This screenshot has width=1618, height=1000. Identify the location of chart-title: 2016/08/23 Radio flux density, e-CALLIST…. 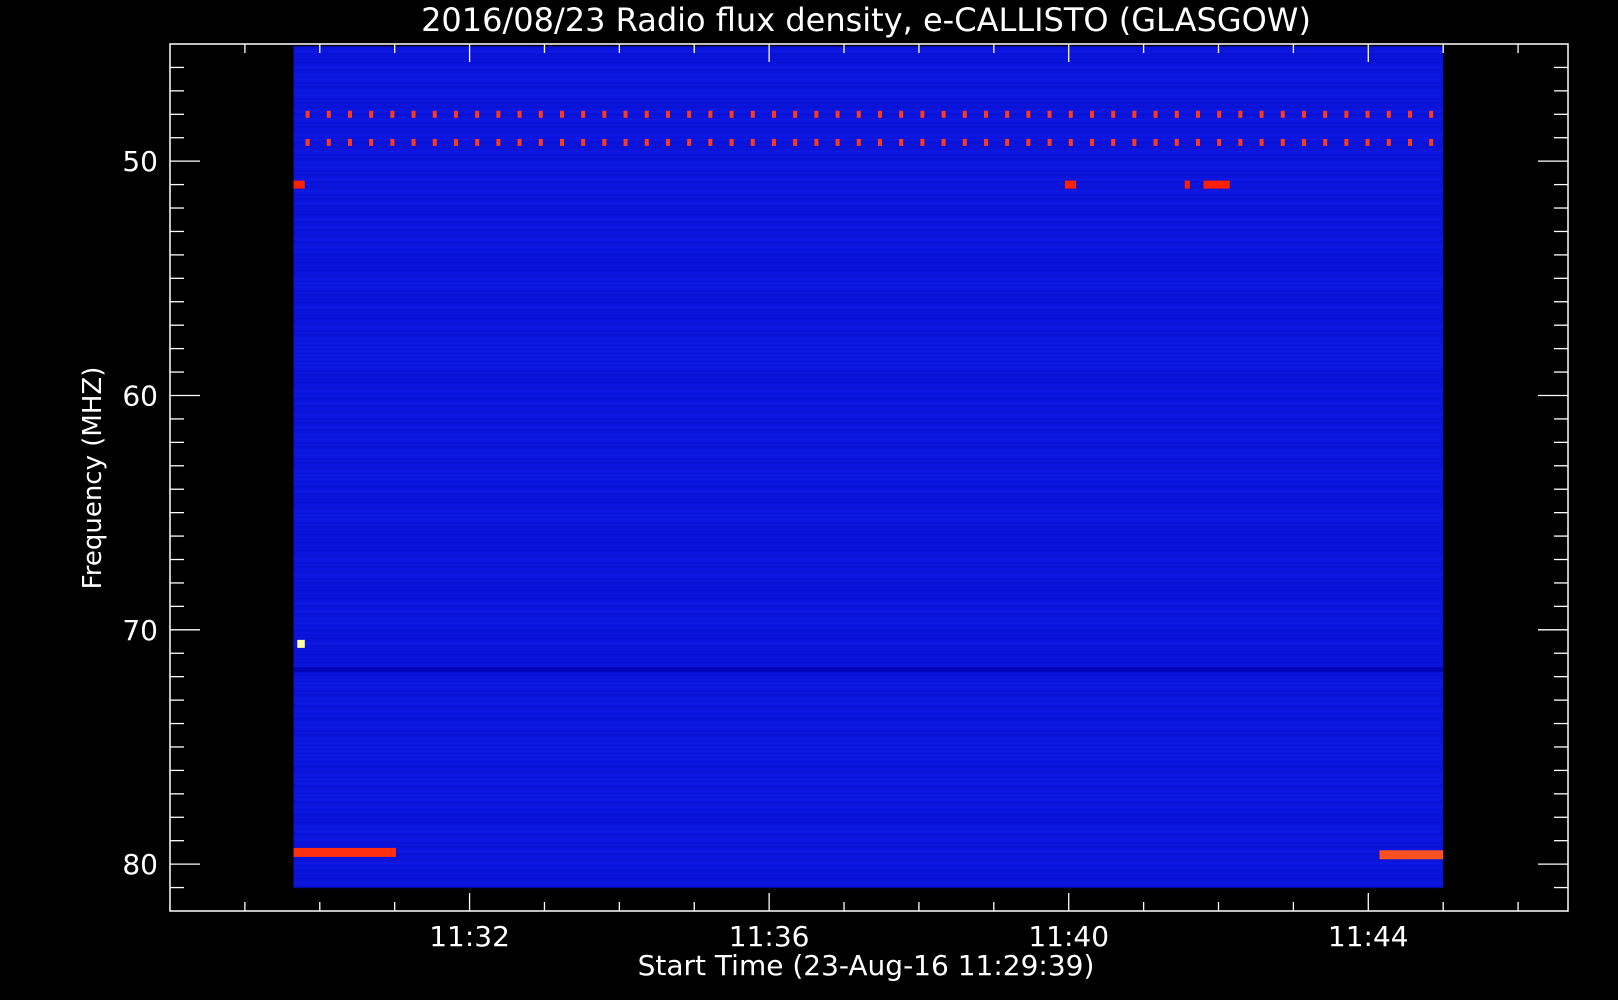
(866, 20).